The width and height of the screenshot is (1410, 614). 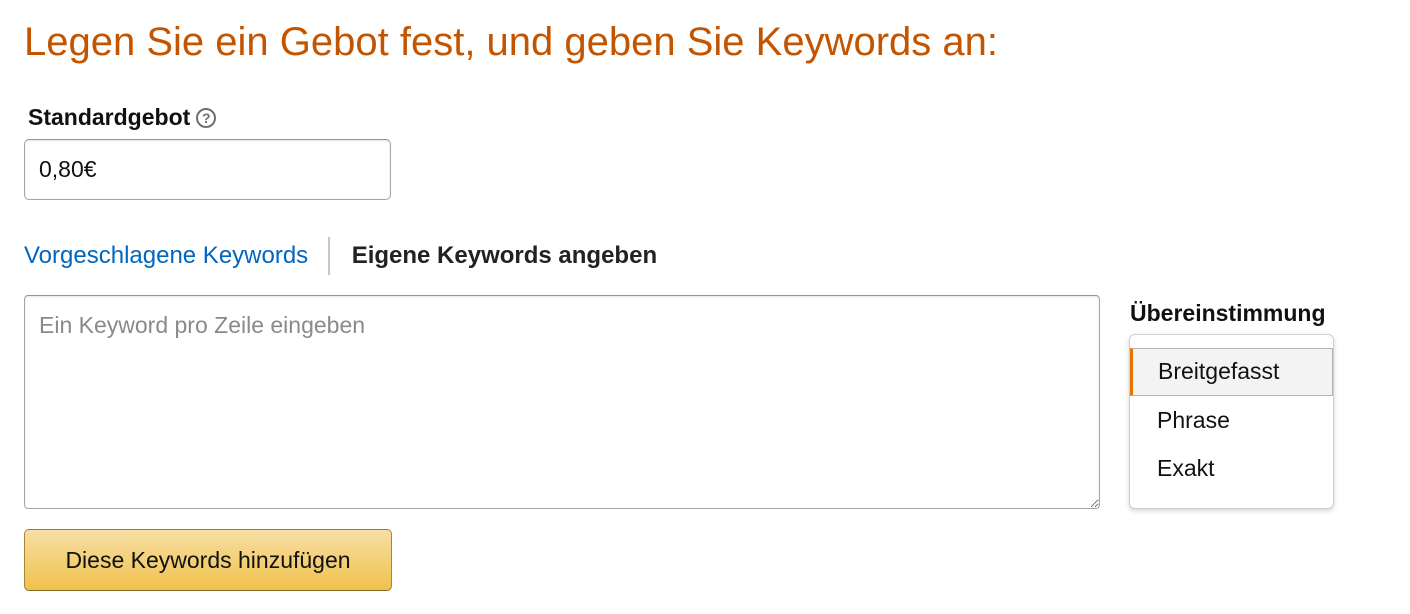 I want to click on match-type-listbox: Breitgefasst Phrase Exakt, so click(x=1231, y=421).